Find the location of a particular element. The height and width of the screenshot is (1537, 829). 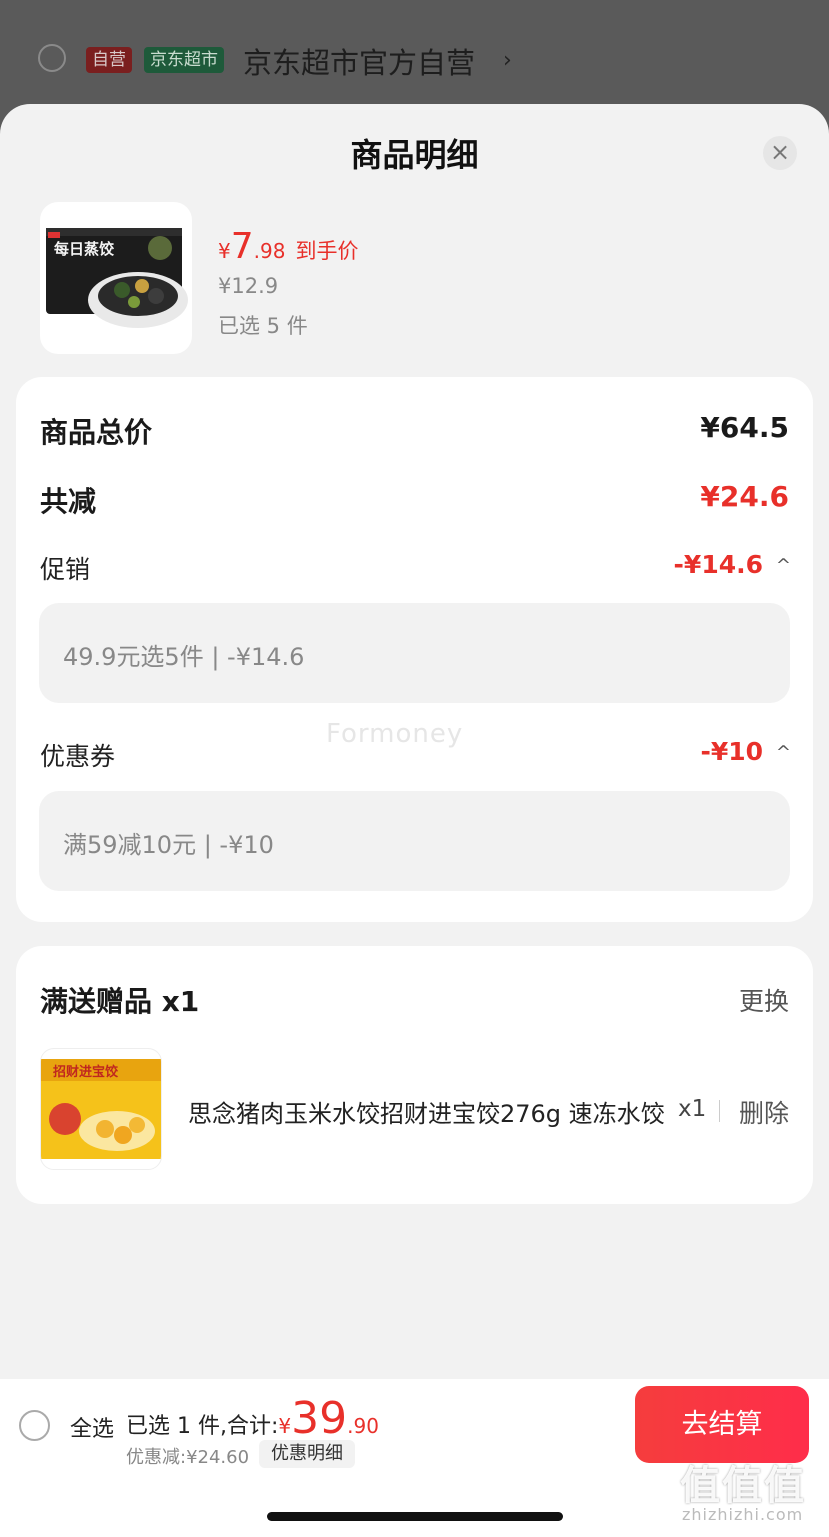

corner-watermark: 值值值 is located at coordinates (743, 1486).